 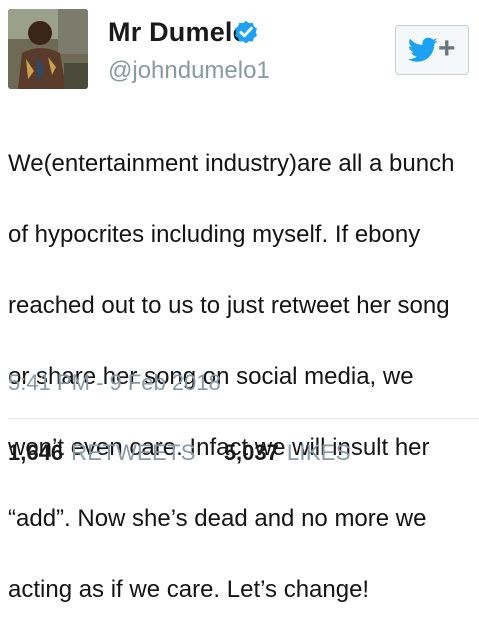 I want to click on divider, so click(x=243, y=418).